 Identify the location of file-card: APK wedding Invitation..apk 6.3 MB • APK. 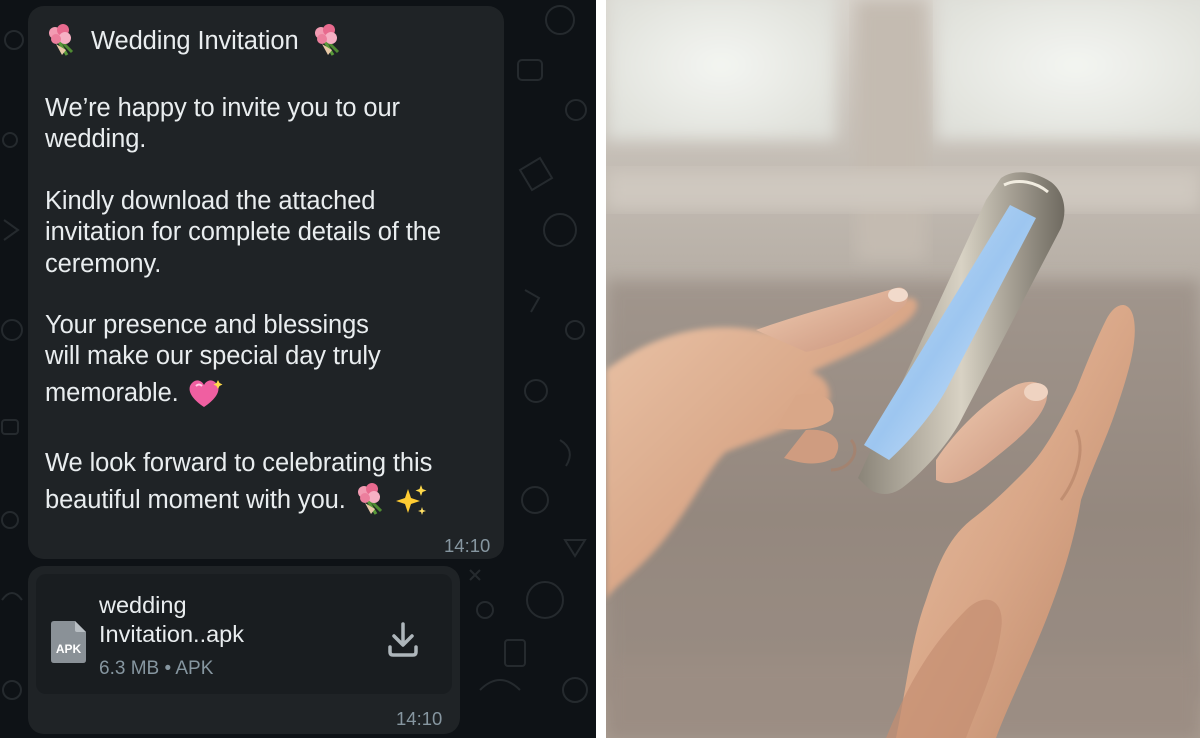
(244, 634).